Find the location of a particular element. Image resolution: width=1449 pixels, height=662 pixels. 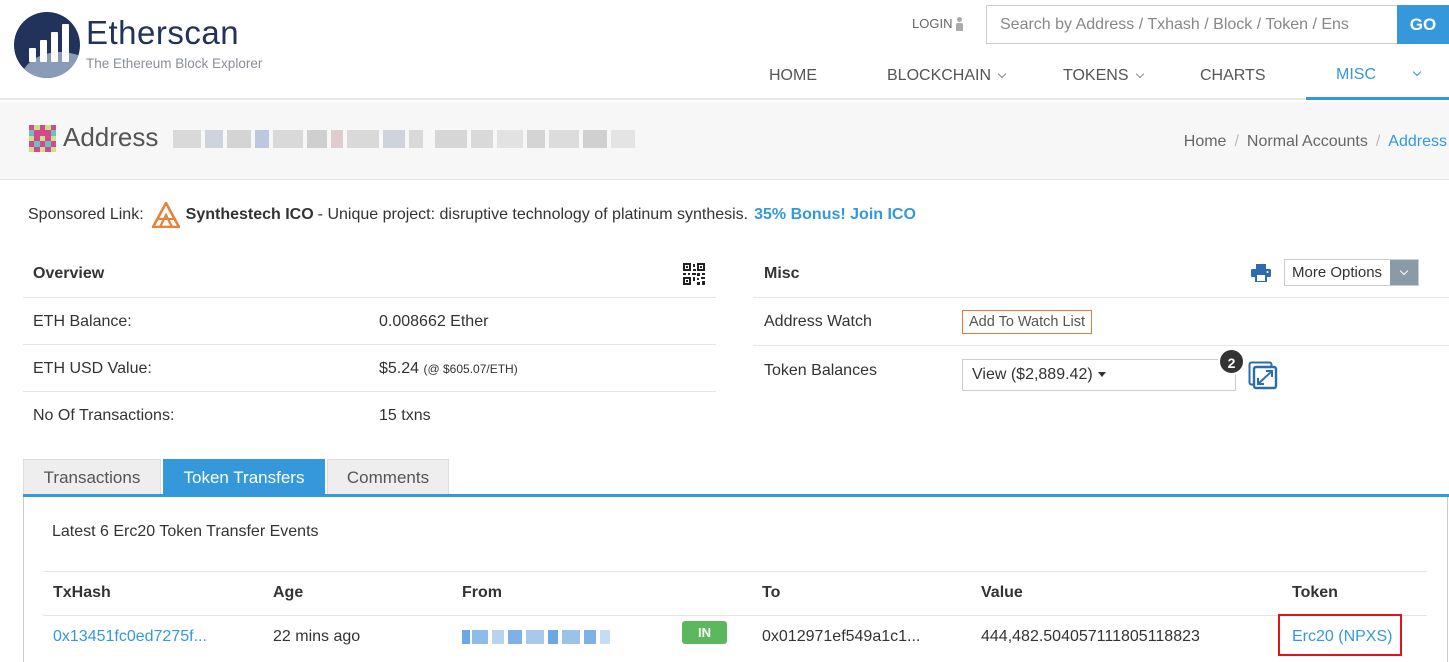

sponsored-prefix: Sponsored Link: is located at coordinates (86, 214).